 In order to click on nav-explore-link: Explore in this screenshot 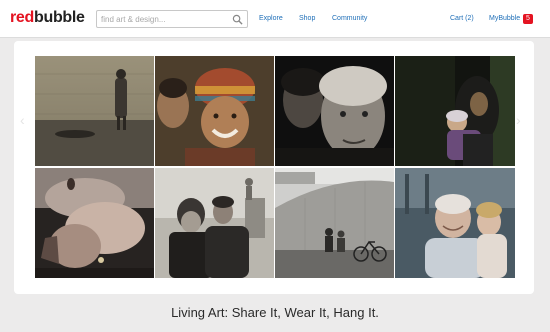, I will do `click(271, 18)`.